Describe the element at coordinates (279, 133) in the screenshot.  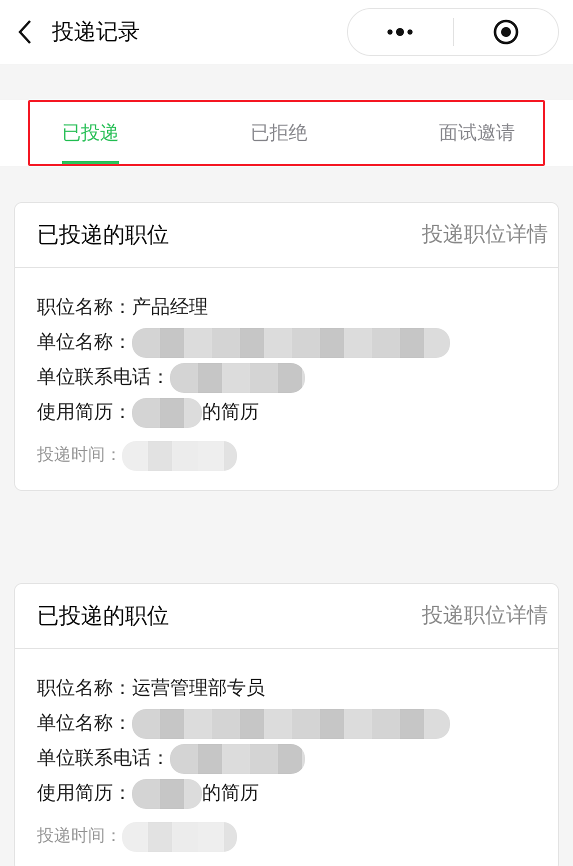
I see `tab: 已拒绝` at that location.